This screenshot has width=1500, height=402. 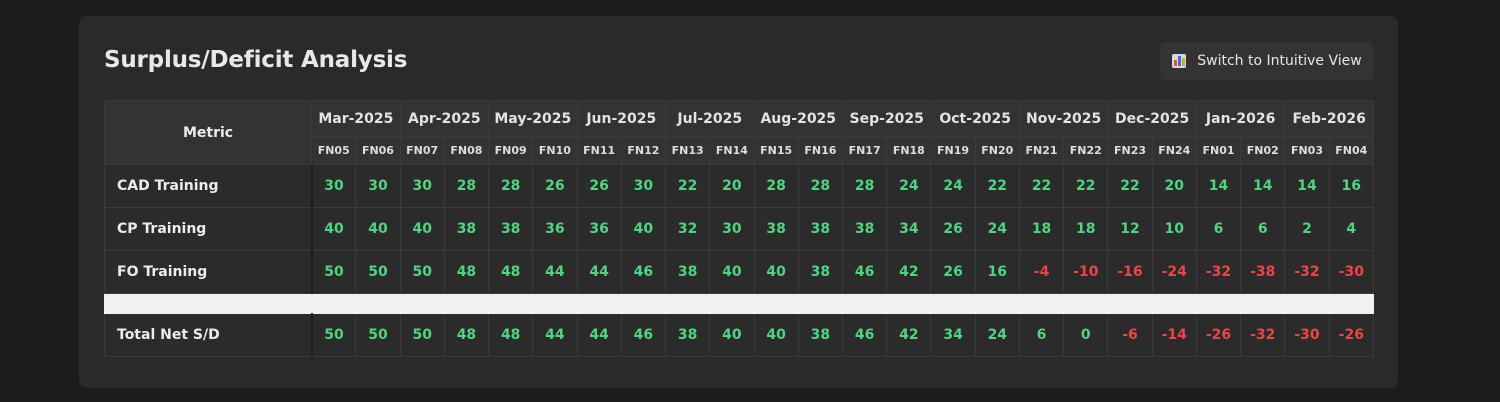 I want to click on fortnight-header: FN09, so click(x=511, y=150).